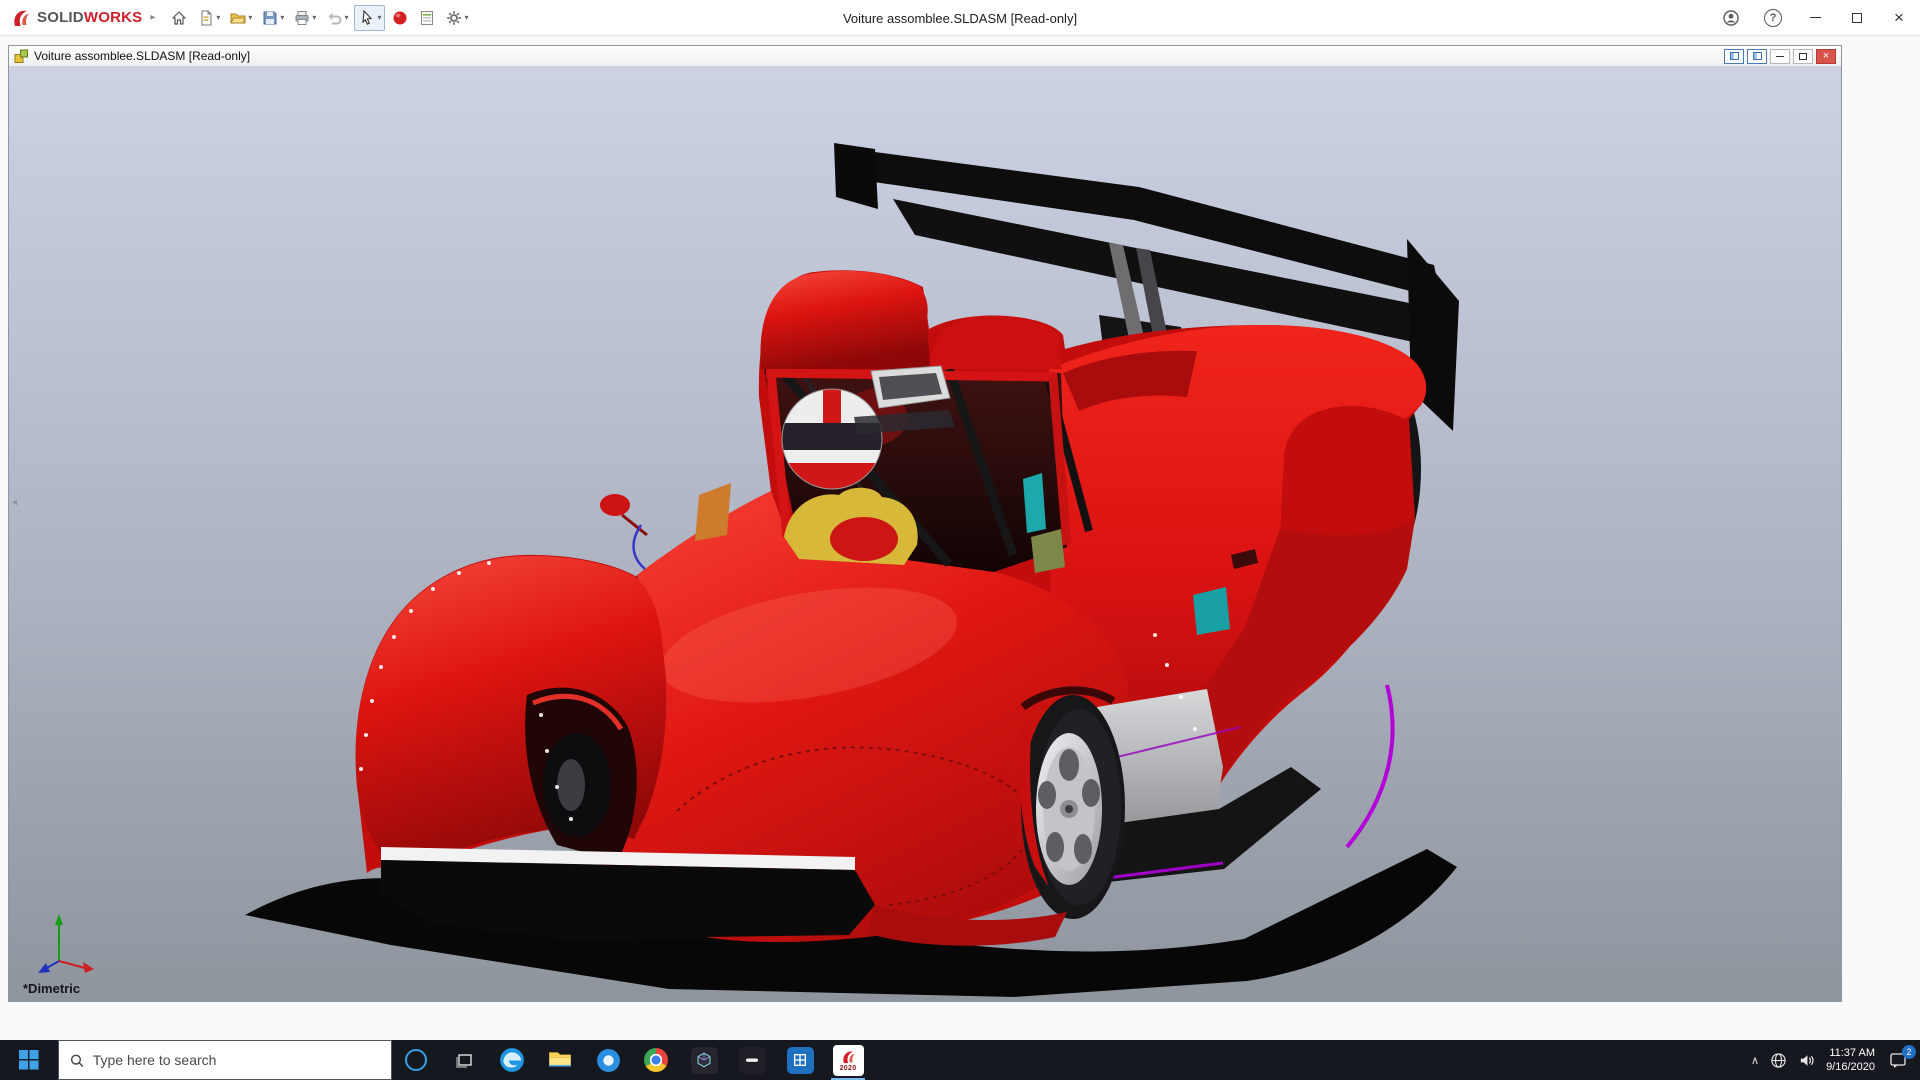 The image size is (1920, 1080). I want to click on doc-close-button: ×, so click(1826, 56).